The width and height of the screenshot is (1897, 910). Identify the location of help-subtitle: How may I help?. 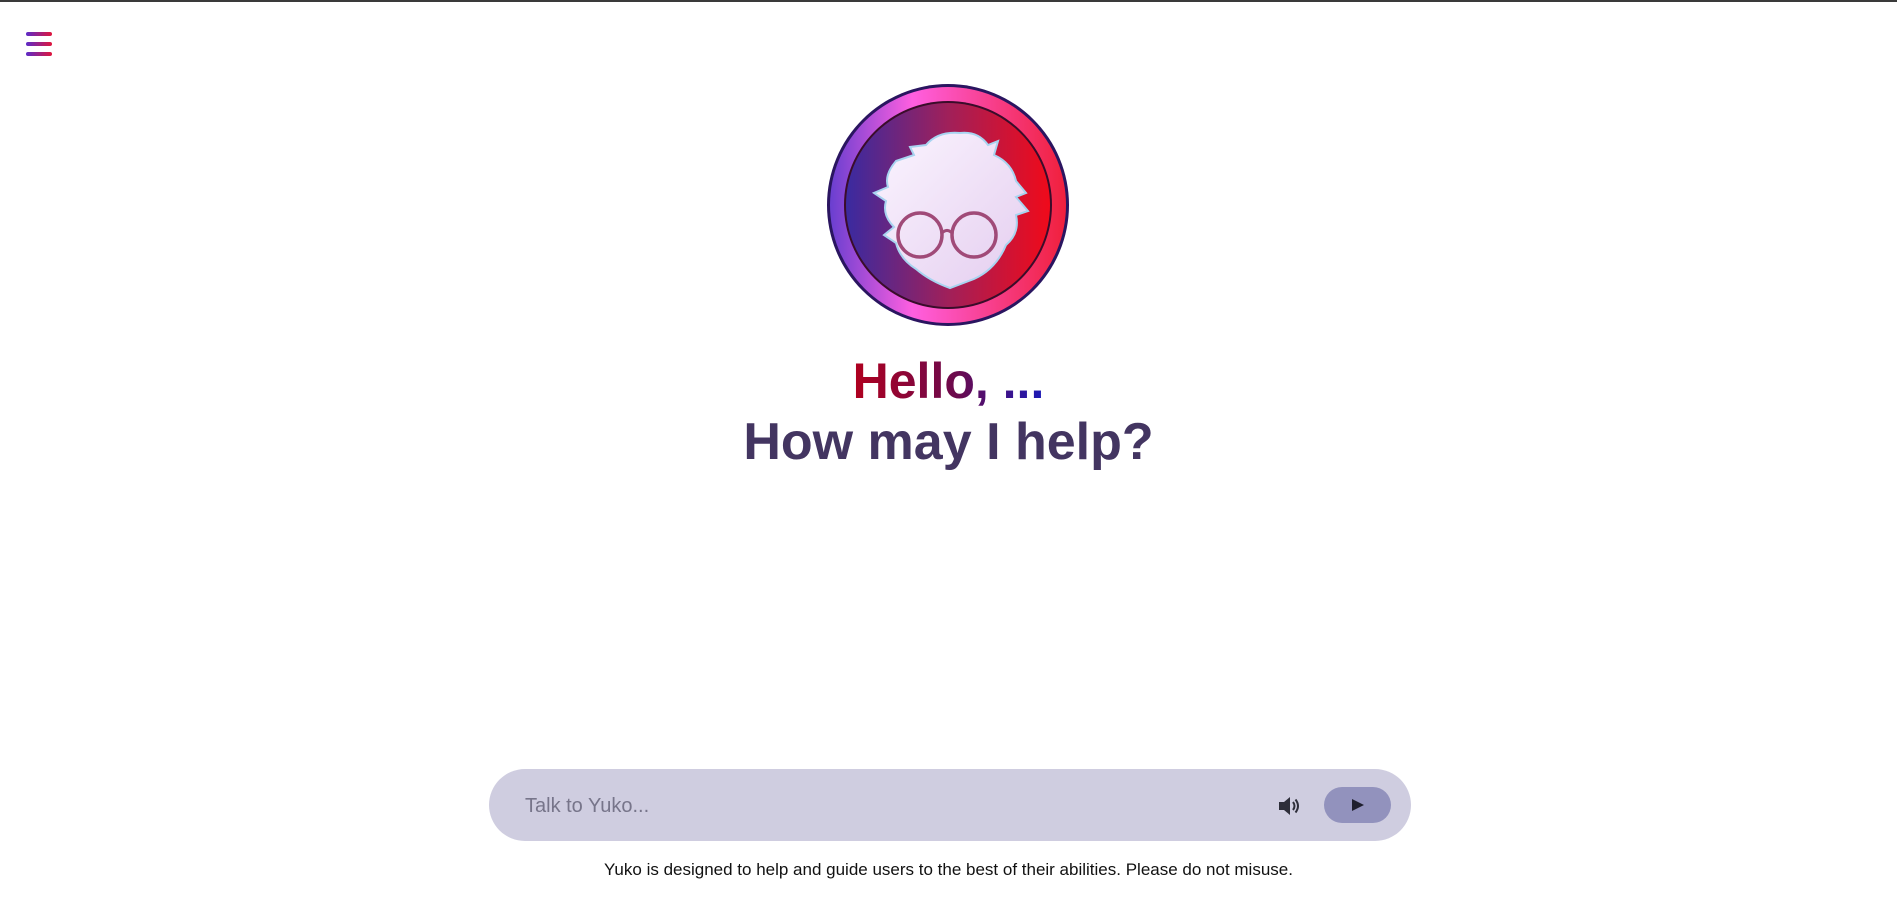
(948, 442).